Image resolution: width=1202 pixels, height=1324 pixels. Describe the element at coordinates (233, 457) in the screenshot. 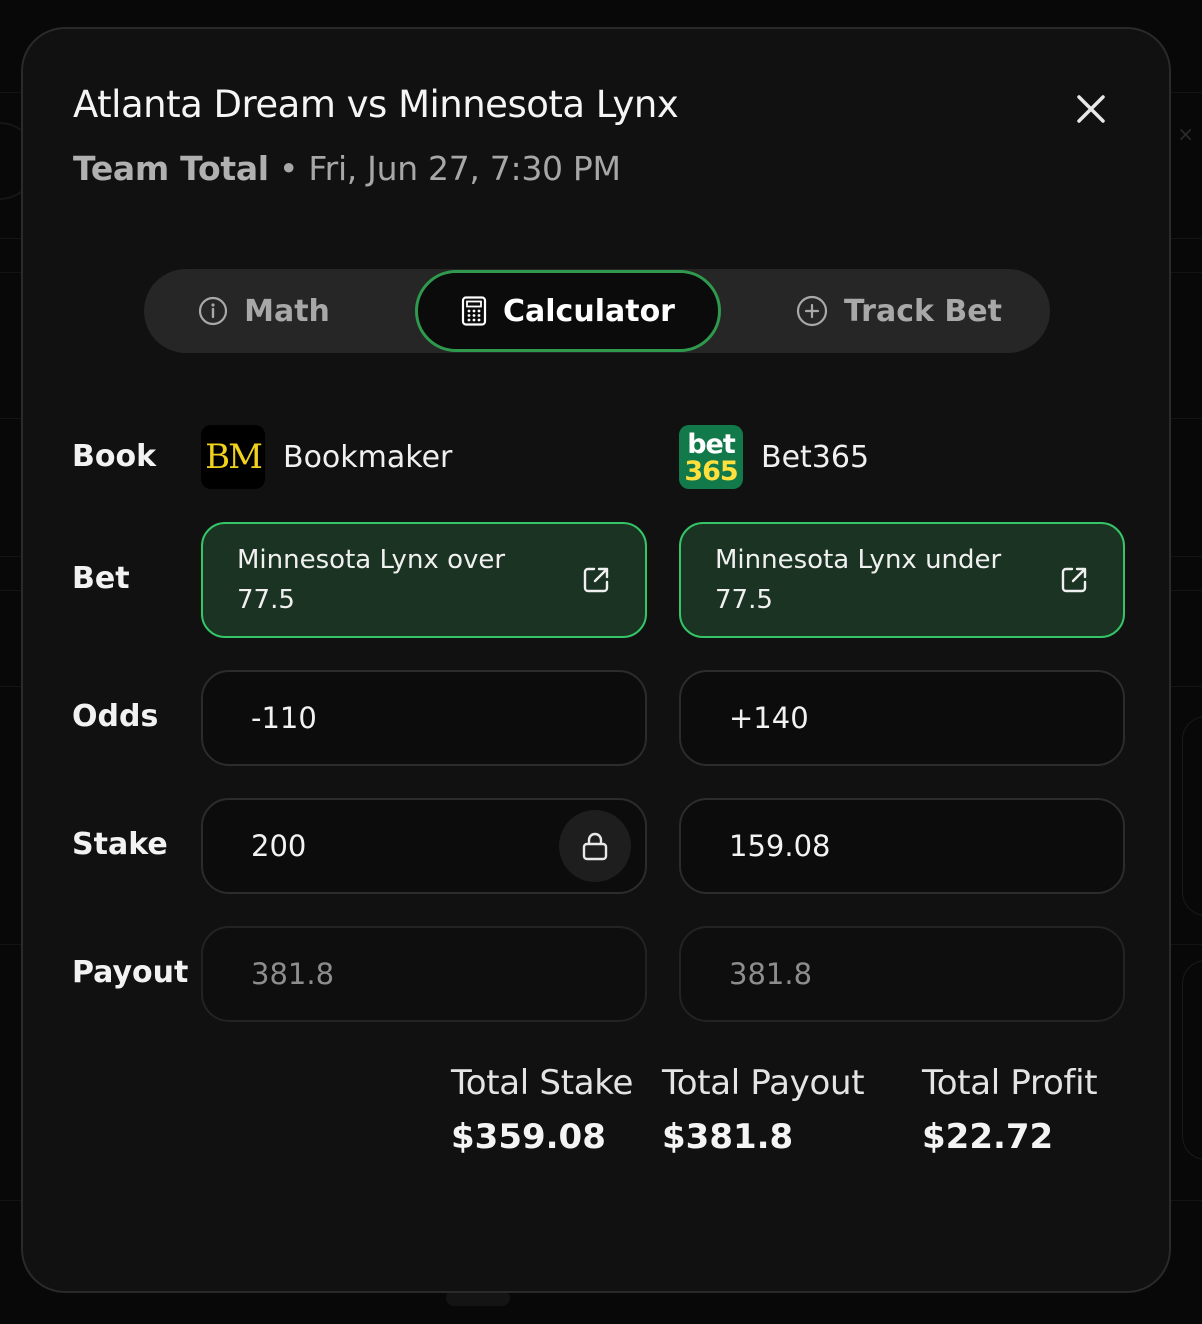

I see `bookmaker-logo: BM` at that location.